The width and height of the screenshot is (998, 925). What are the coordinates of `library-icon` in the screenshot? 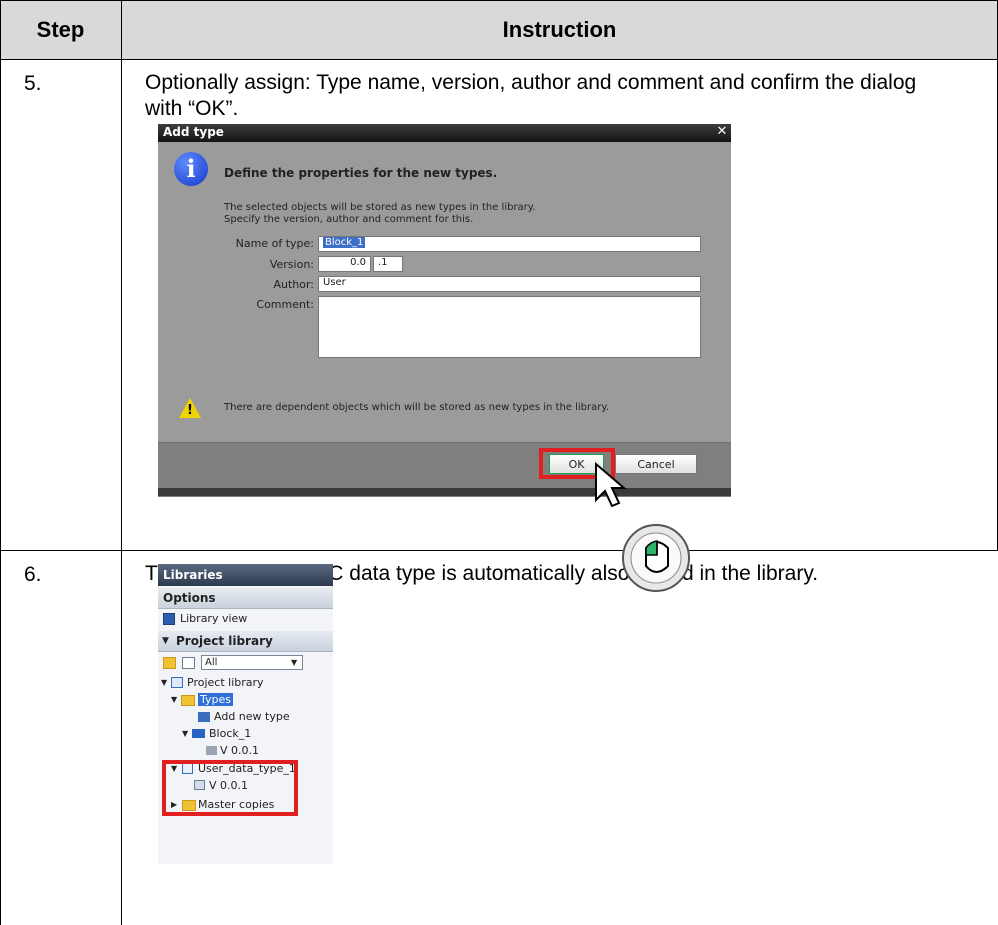 It's located at (177, 682).